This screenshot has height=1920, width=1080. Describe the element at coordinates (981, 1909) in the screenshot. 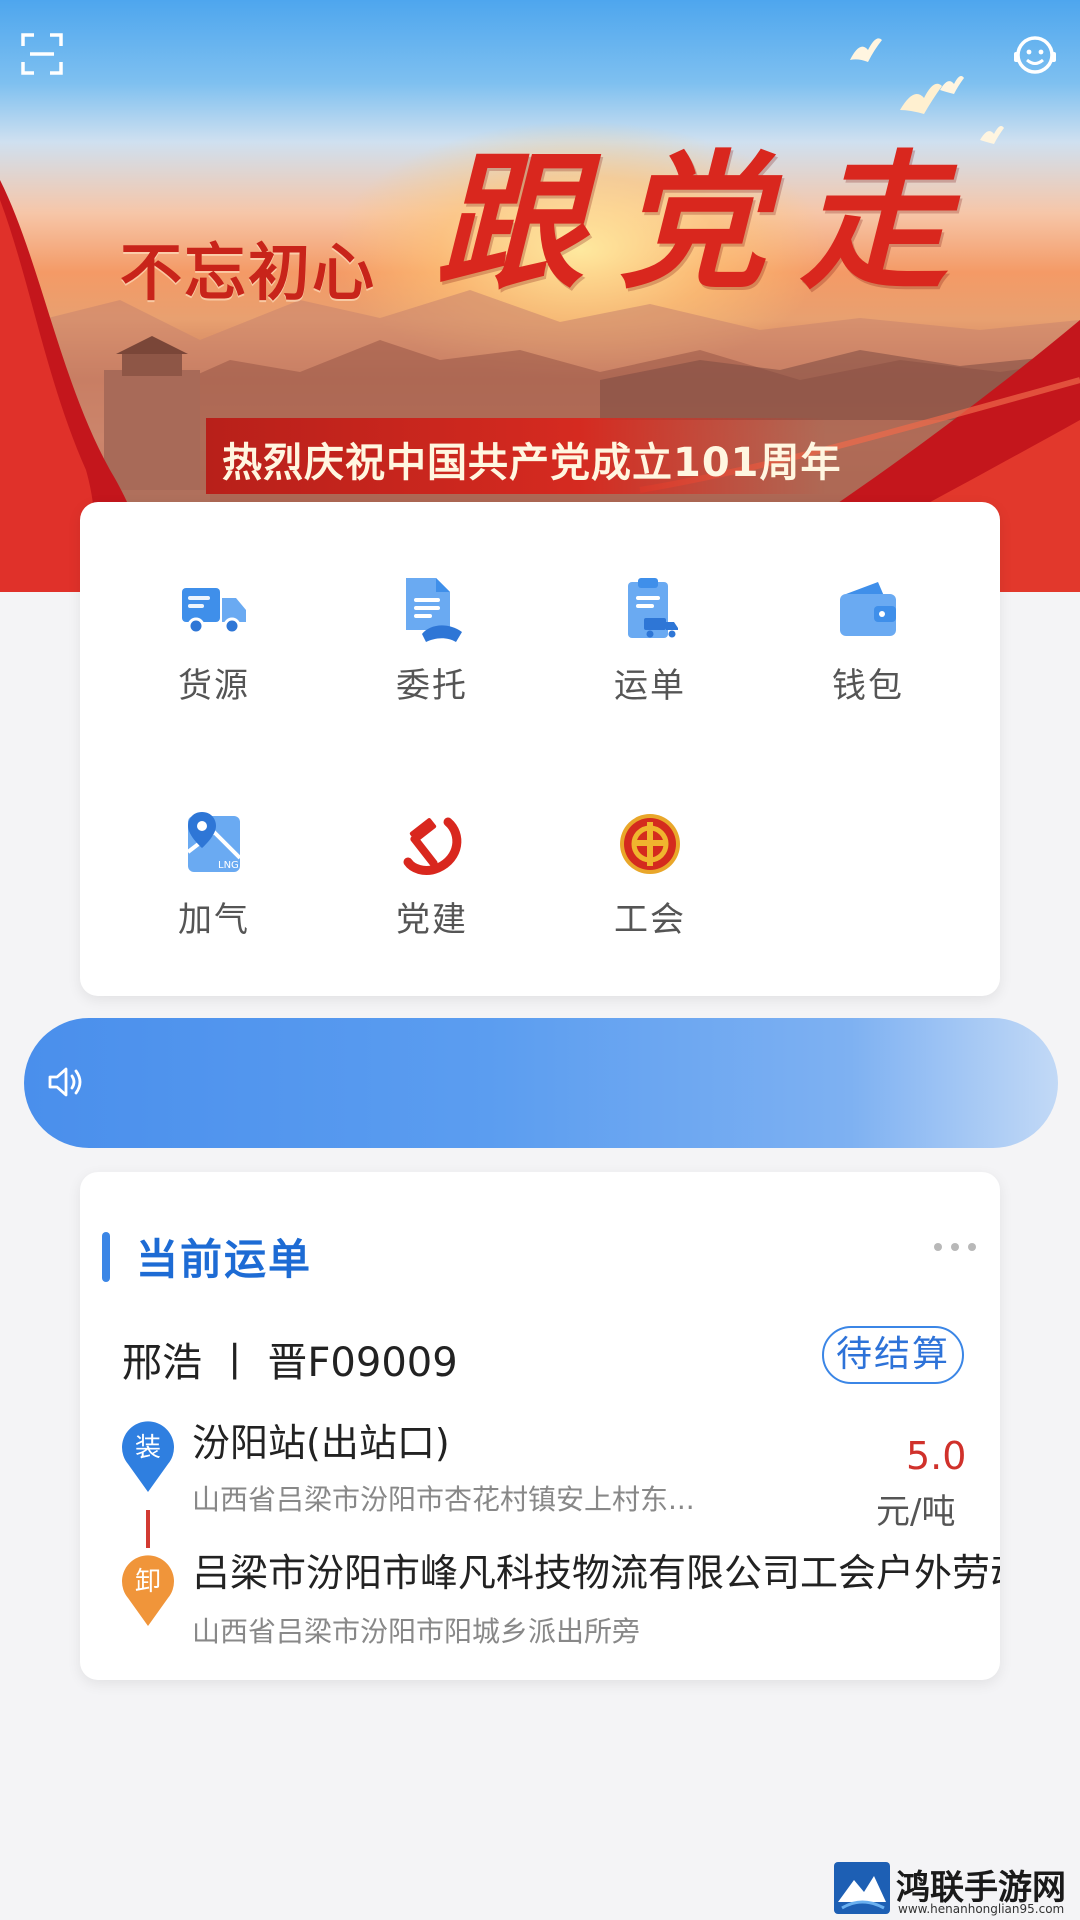

I see `watermark-url: www.henanhonglian95.com` at that location.